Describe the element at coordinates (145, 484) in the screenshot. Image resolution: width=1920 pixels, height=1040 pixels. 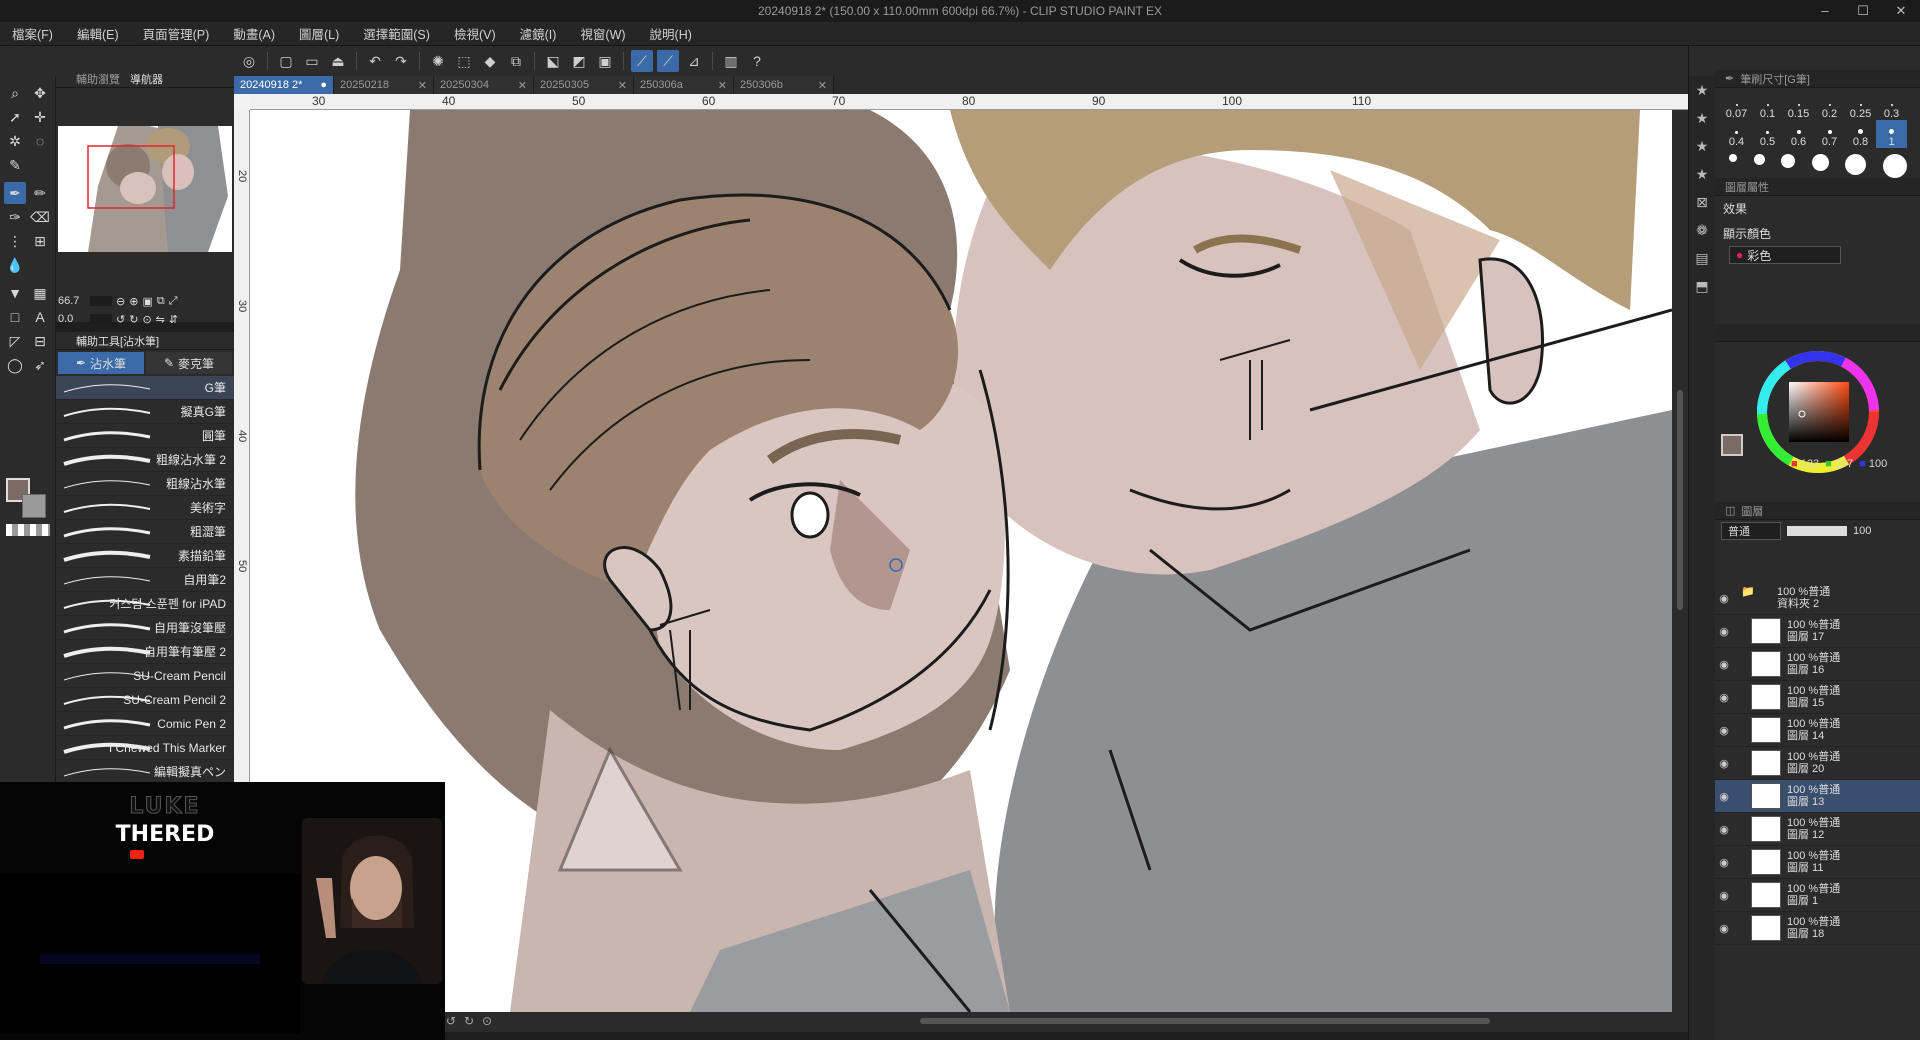
I see `brush-item: 粗線沾水筆` at that location.